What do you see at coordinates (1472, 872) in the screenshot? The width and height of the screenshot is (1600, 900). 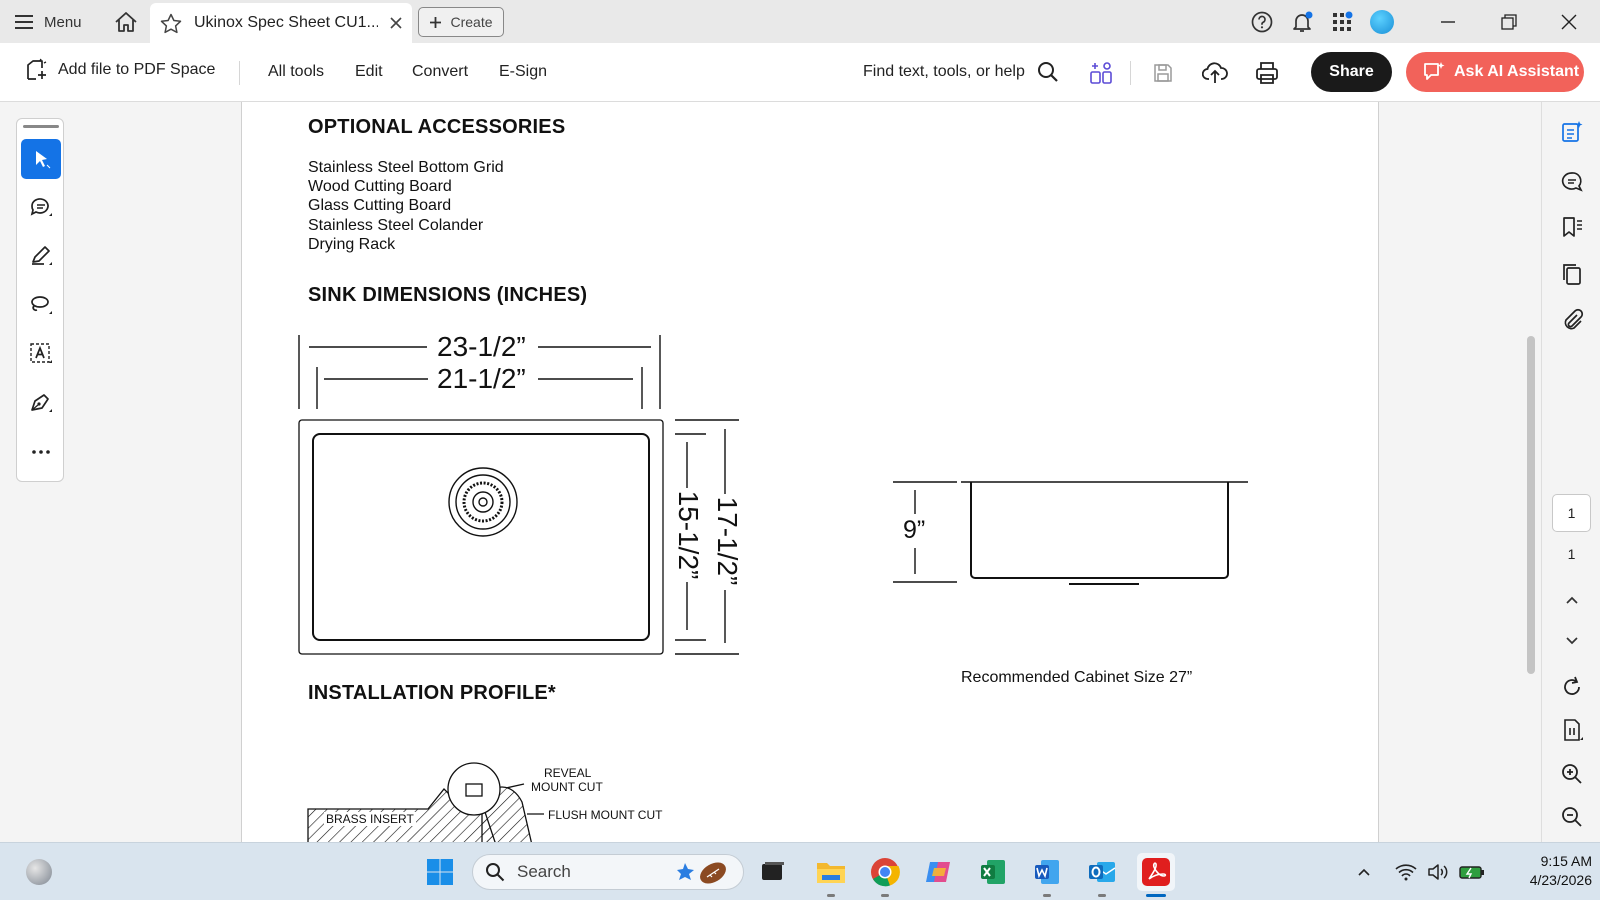 I see `battery-button` at bounding box center [1472, 872].